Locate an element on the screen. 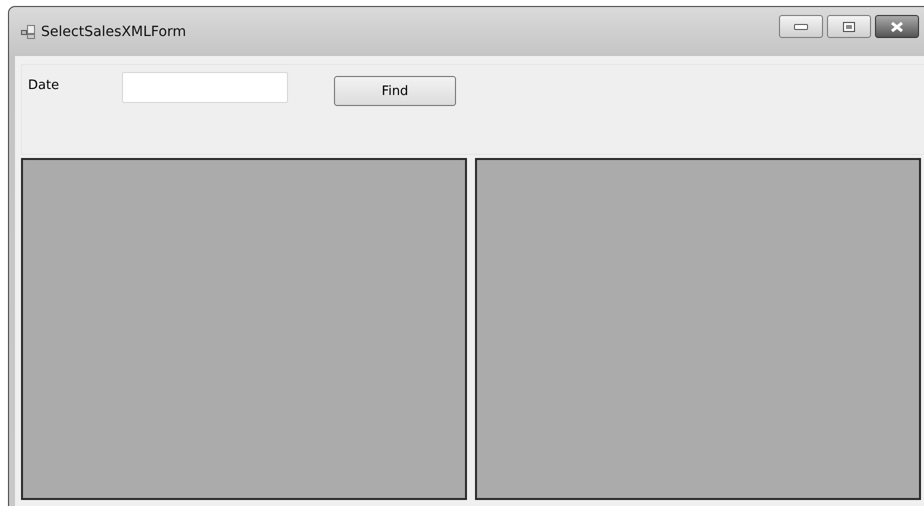 This screenshot has width=924, height=506. minimize-button is located at coordinates (801, 26).